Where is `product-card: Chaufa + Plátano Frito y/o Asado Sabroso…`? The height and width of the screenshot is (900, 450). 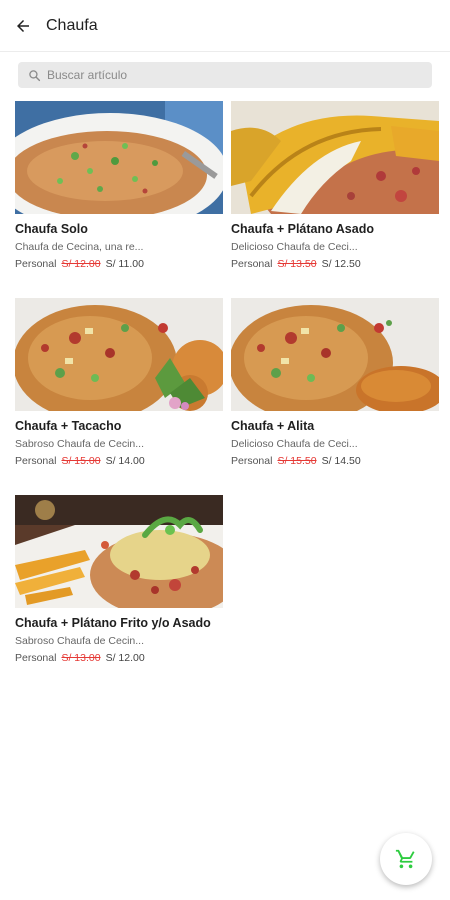 product-card: Chaufa + Plátano Frito y/o Asado Sabroso… is located at coordinates (119, 600).